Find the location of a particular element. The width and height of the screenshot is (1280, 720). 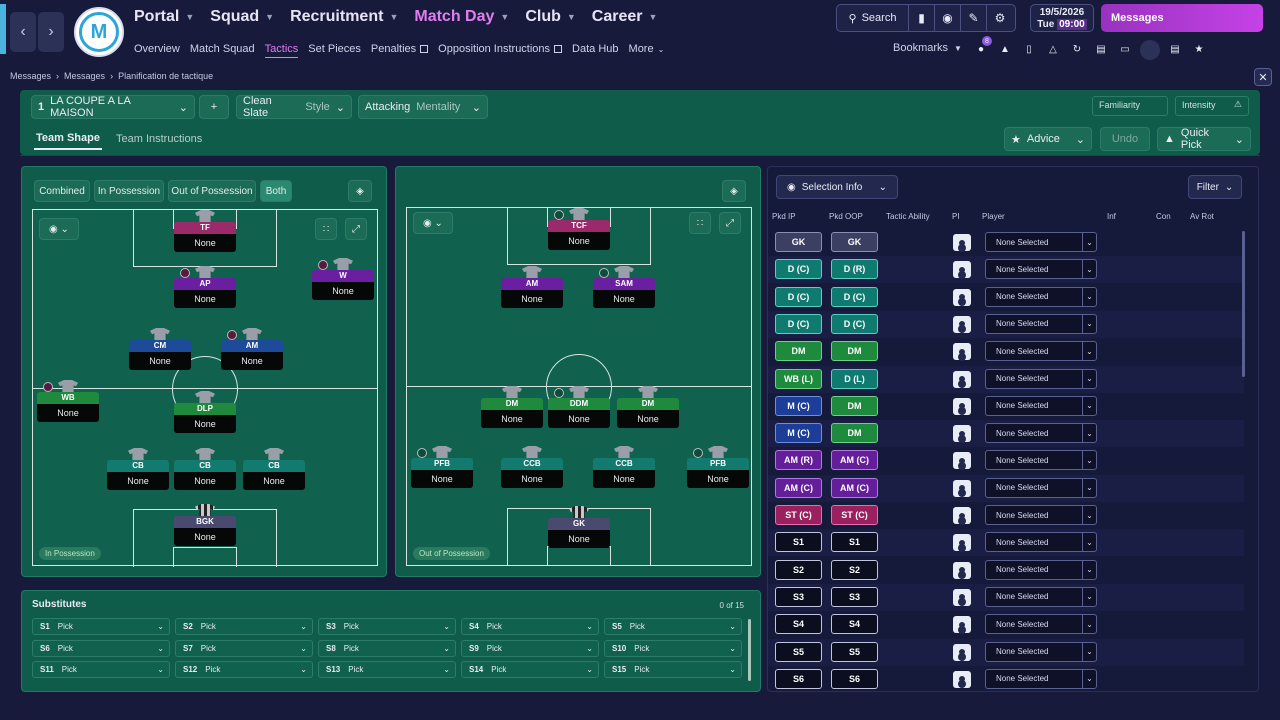

col-pi: PI is located at coordinates (956, 216).